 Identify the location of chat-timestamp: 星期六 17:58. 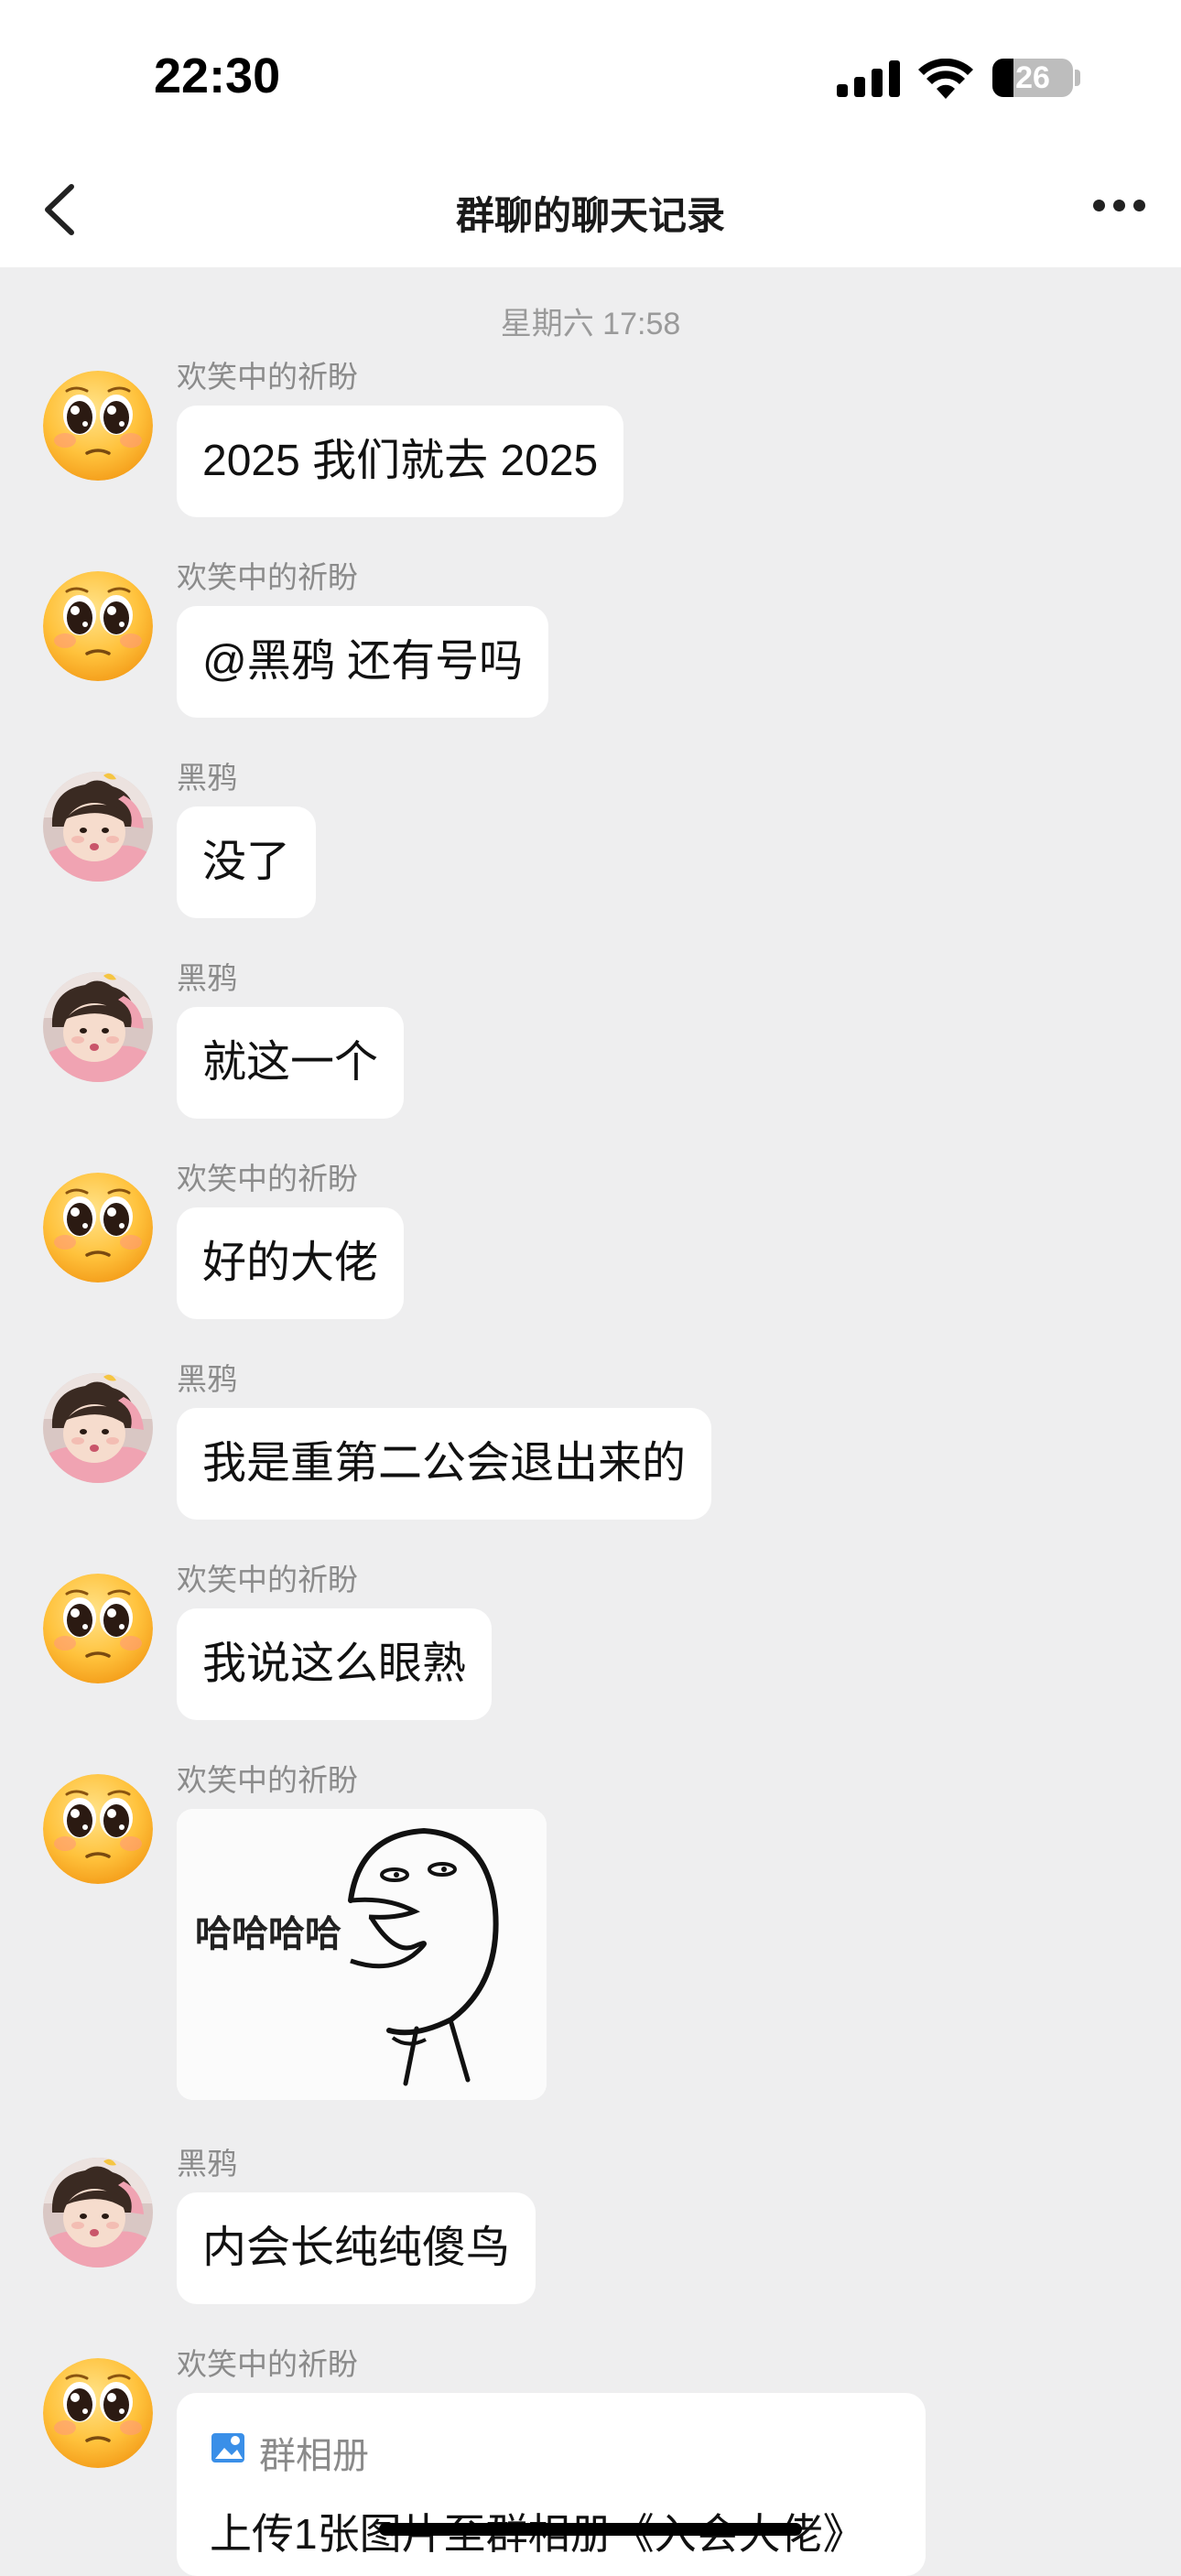
(590, 324).